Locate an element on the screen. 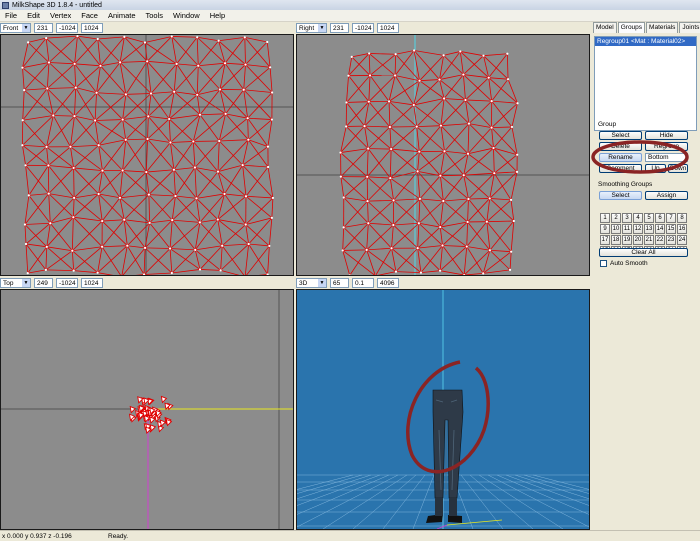 The height and width of the screenshot is (541, 700). group-list-item: Regroup01 <Mat : Material02> is located at coordinates (645, 41).